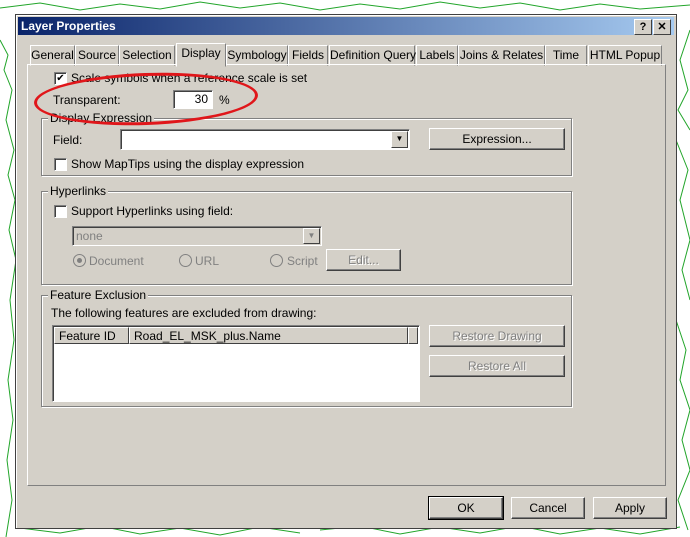 This screenshot has height=537, width=690. Describe the element at coordinates (630, 508) in the screenshot. I see `apply-button: Apply` at that location.